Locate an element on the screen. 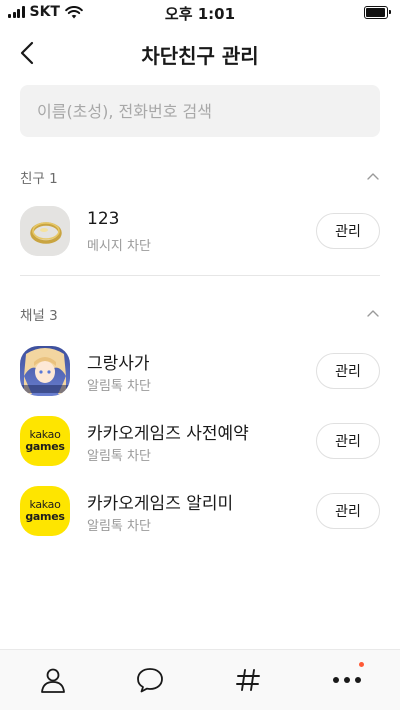  ring-photo-avatar is located at coordinates (45, 231).